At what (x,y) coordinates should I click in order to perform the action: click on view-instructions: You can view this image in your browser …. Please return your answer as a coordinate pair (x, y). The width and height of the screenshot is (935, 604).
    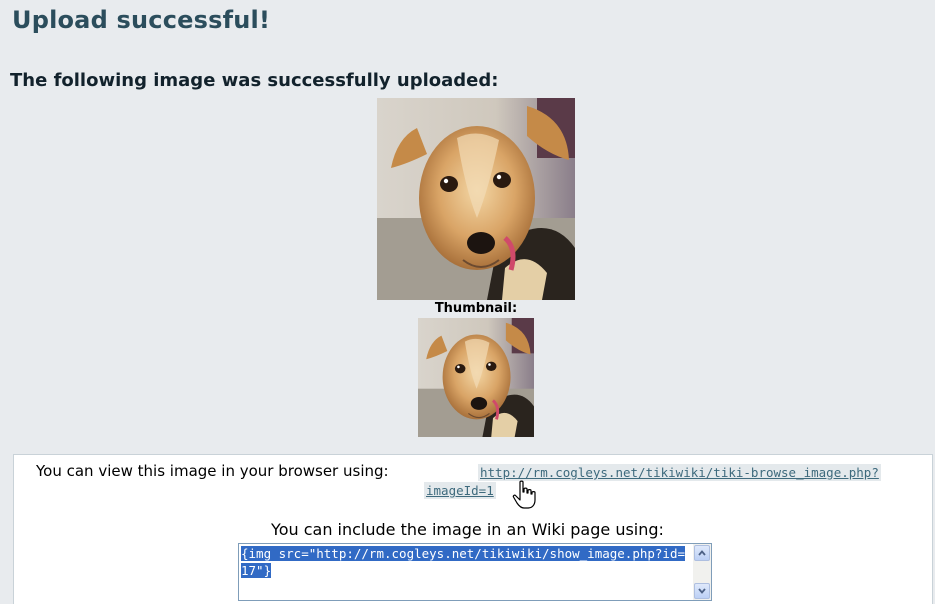
    Looking at the image, I should click on (212, 471).